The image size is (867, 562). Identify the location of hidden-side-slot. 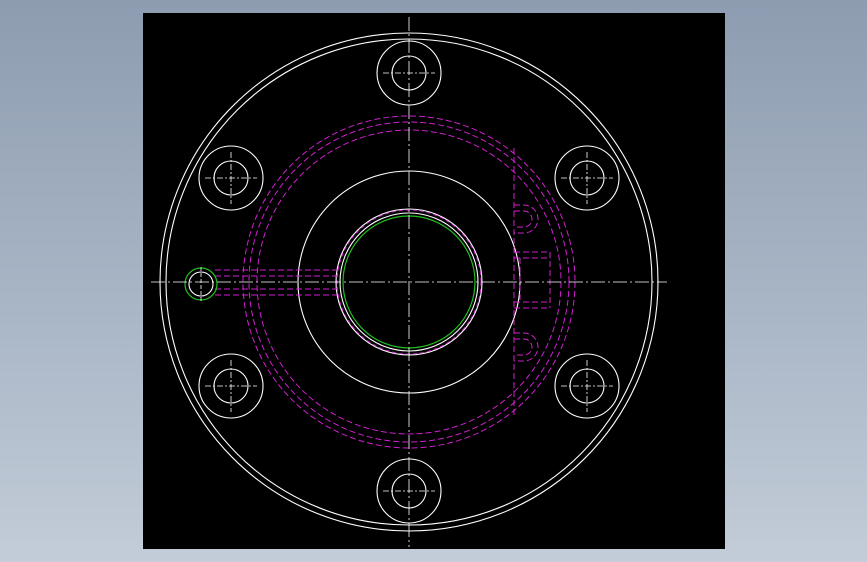
(532, 281).